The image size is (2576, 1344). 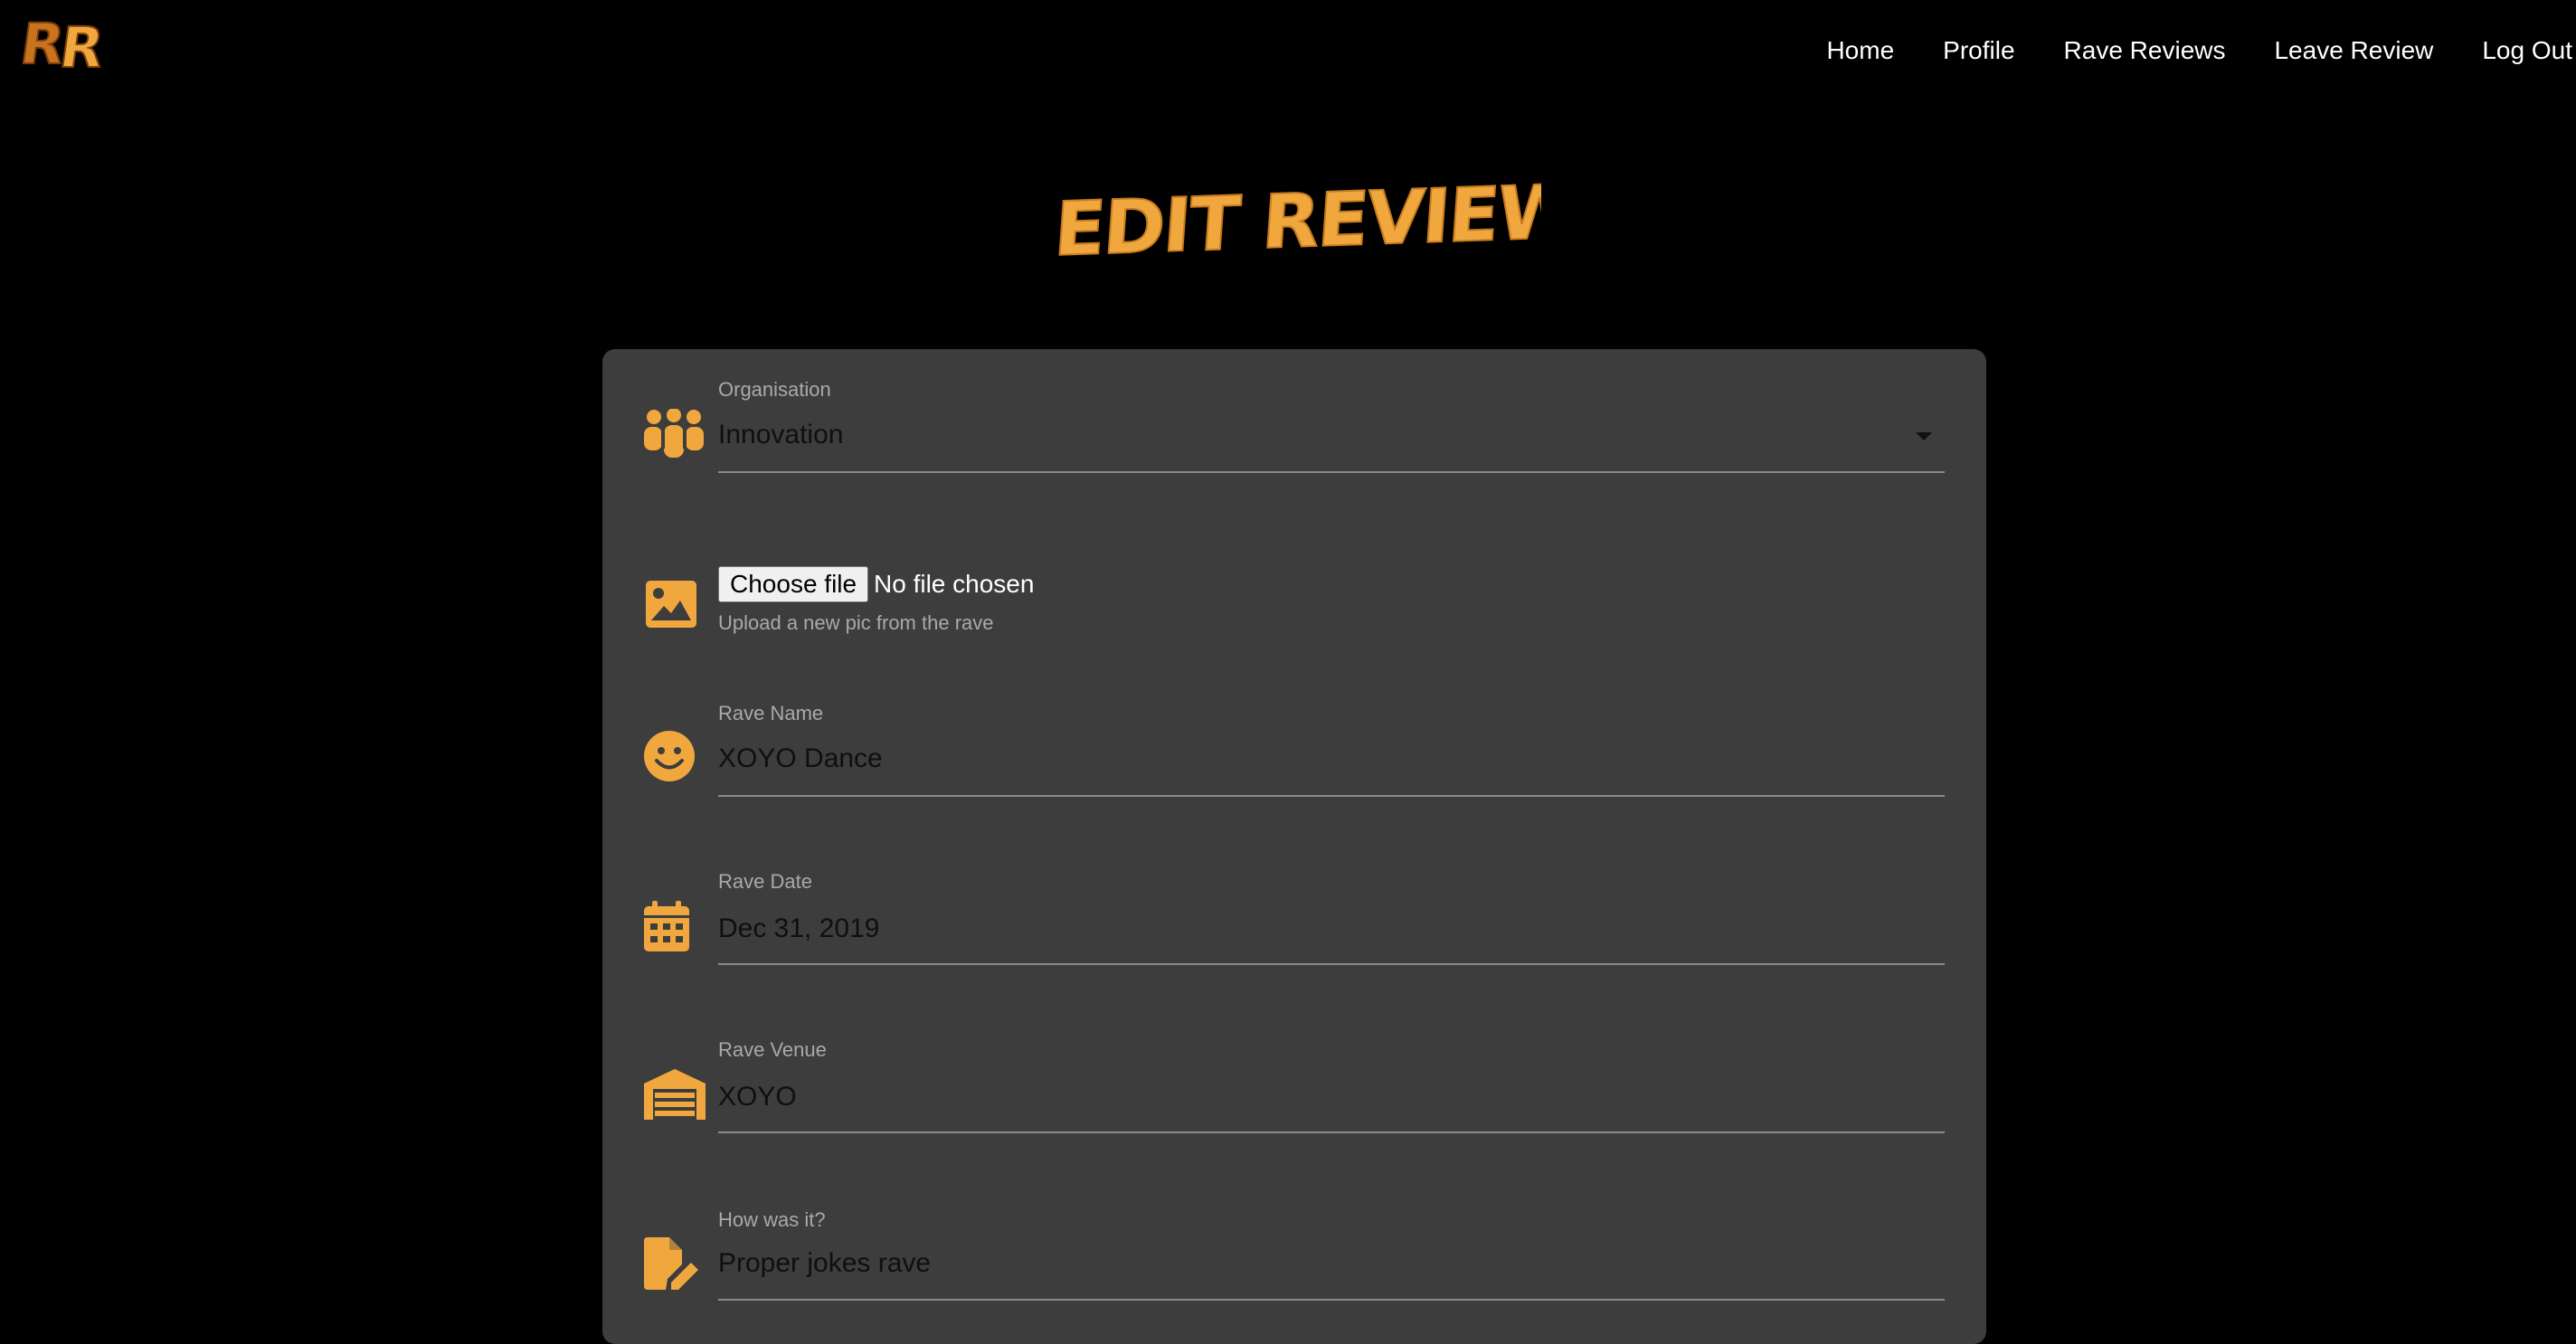 What do you see at coordinates (1331, 472) in the screenshot?
I see `organisation-underline` at bounding box center [1331, 472].